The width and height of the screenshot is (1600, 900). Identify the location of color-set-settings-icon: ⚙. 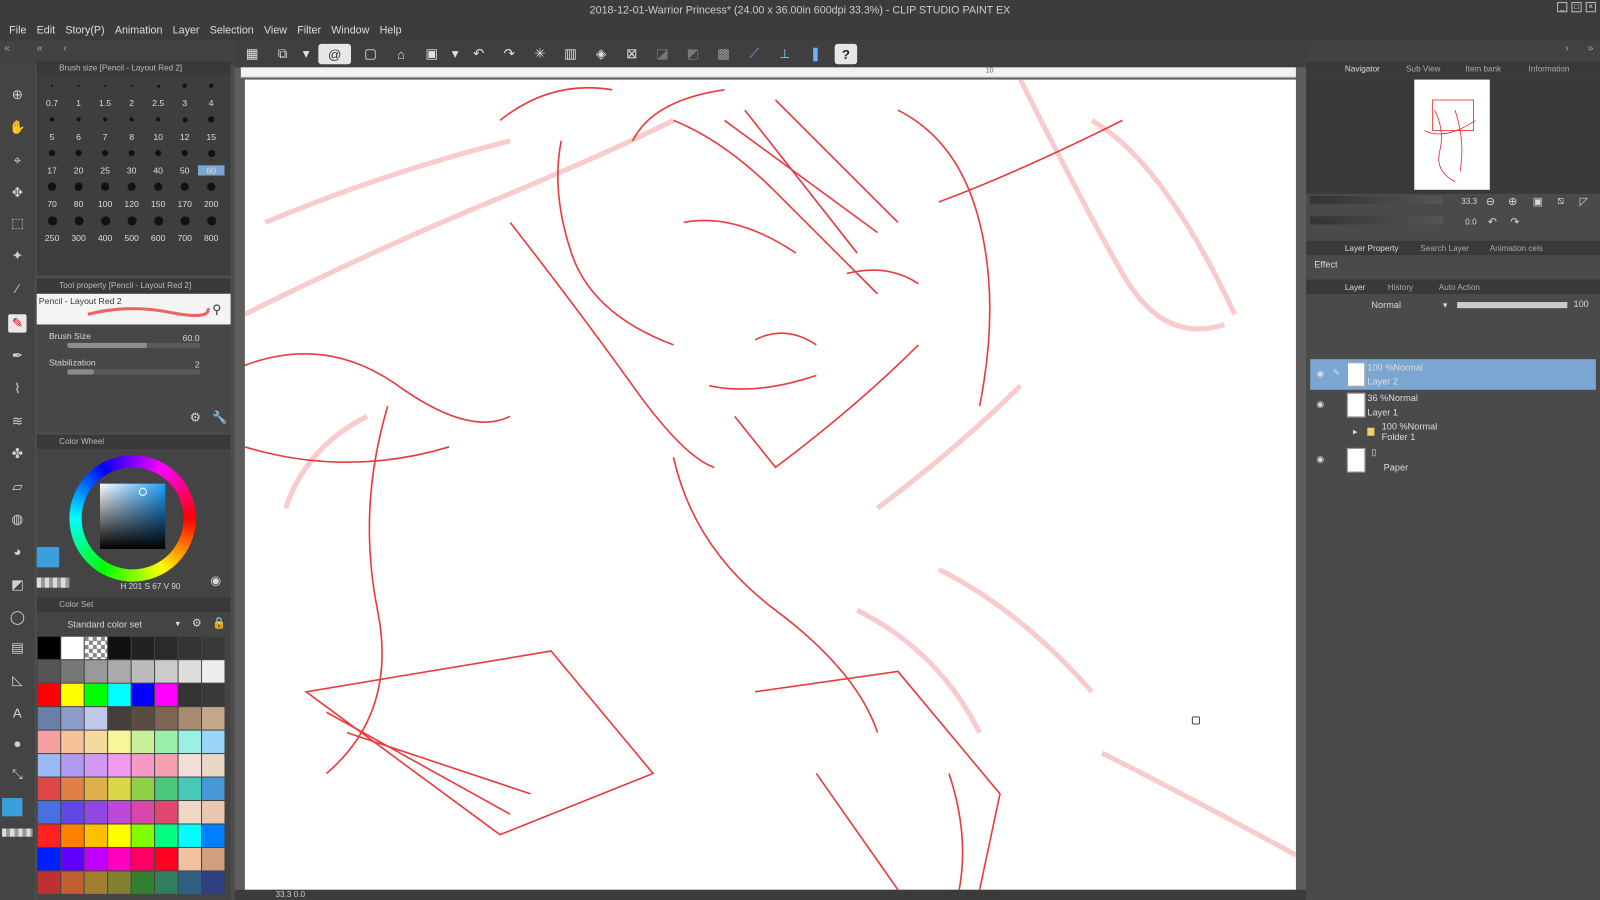
(197, 622).